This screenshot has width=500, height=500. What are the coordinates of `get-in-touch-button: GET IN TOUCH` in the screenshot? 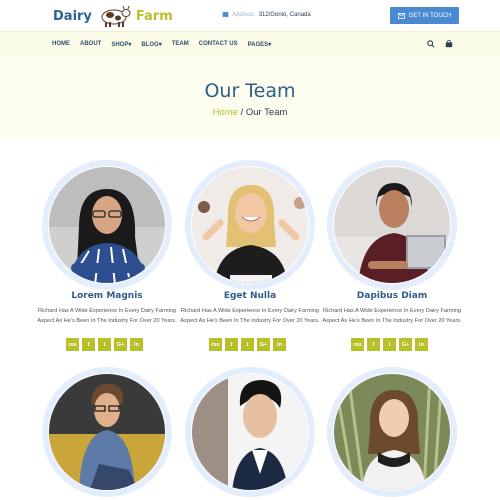 It's located at (424, 15).